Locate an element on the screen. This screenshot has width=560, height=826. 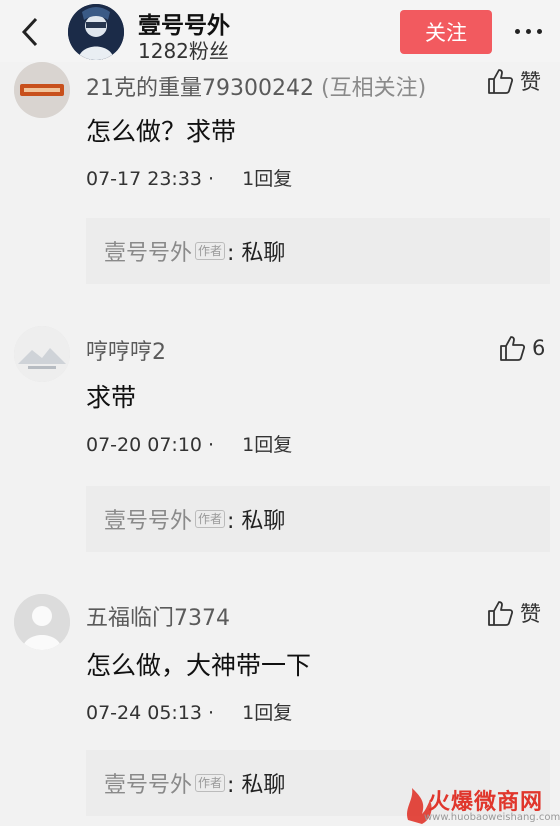
author-avatar is located at coordinates (96, 32).